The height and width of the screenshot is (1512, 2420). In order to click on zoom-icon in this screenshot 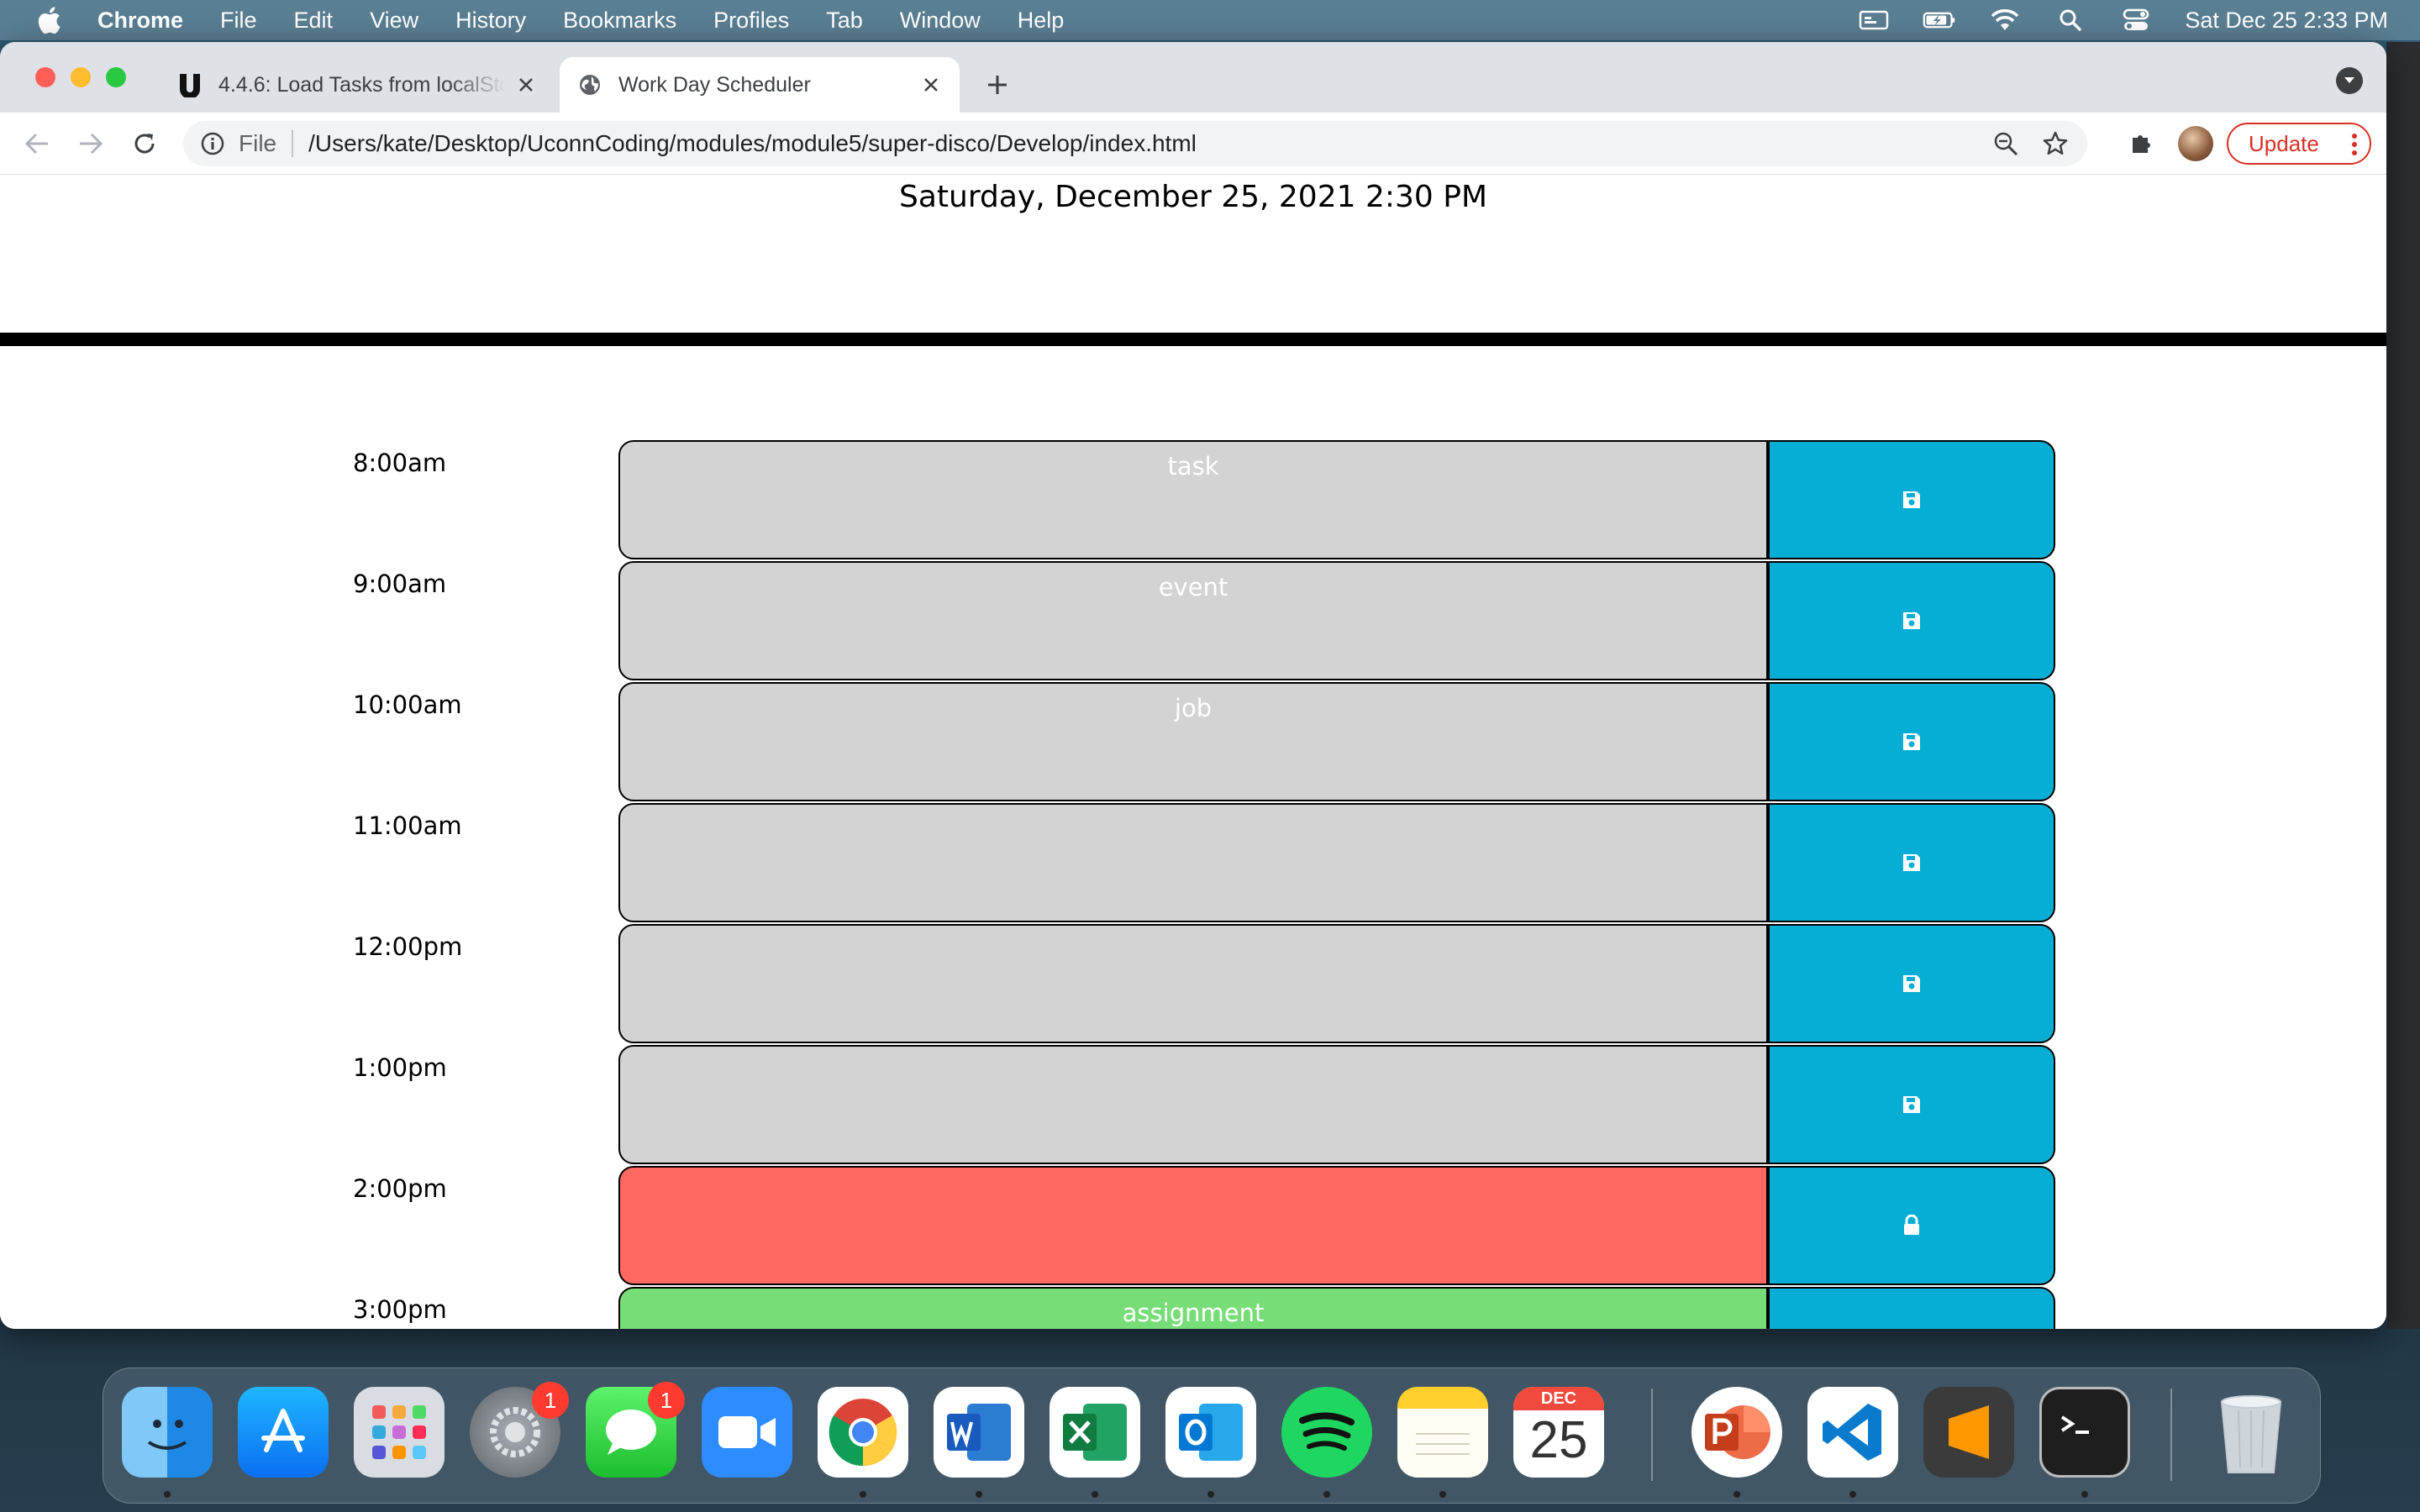, I will do `click(747, 1432)`.